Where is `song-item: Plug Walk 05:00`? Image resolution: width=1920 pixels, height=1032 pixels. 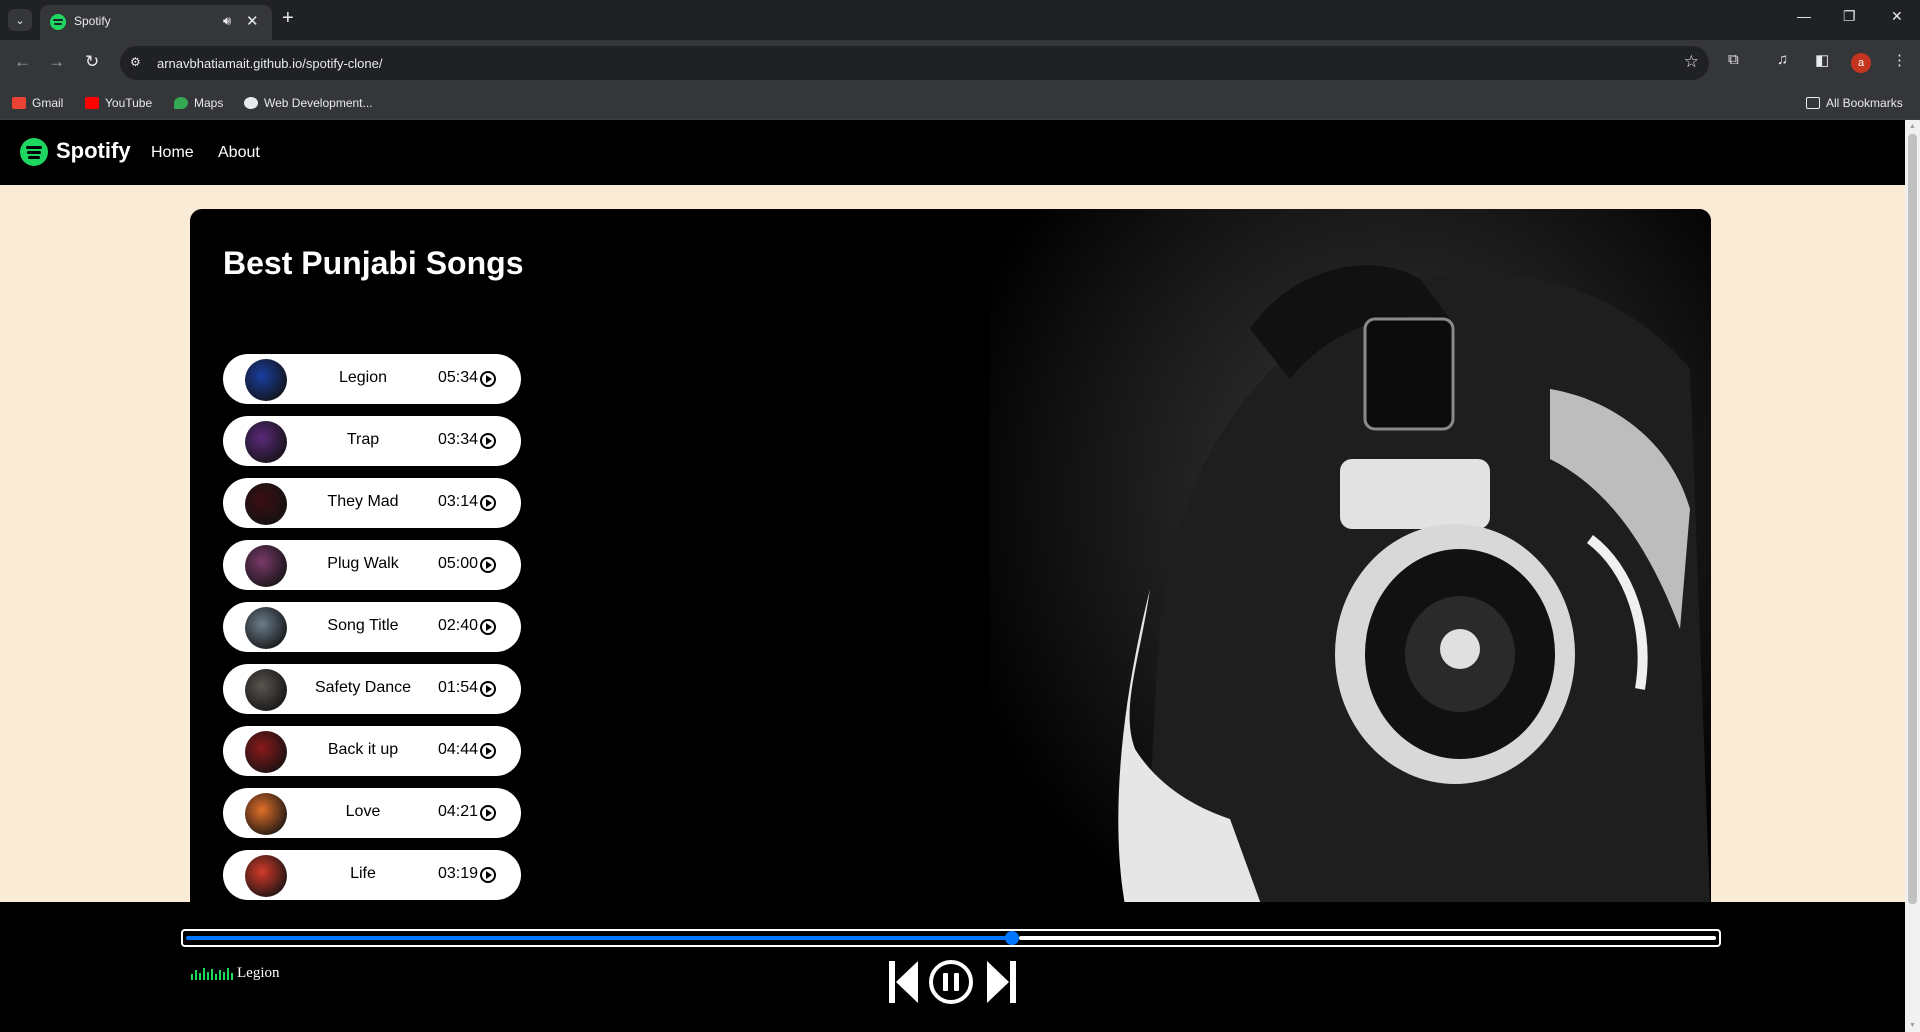 song-item: Plug Walk 05:00 is located at coordinates (372, 565).